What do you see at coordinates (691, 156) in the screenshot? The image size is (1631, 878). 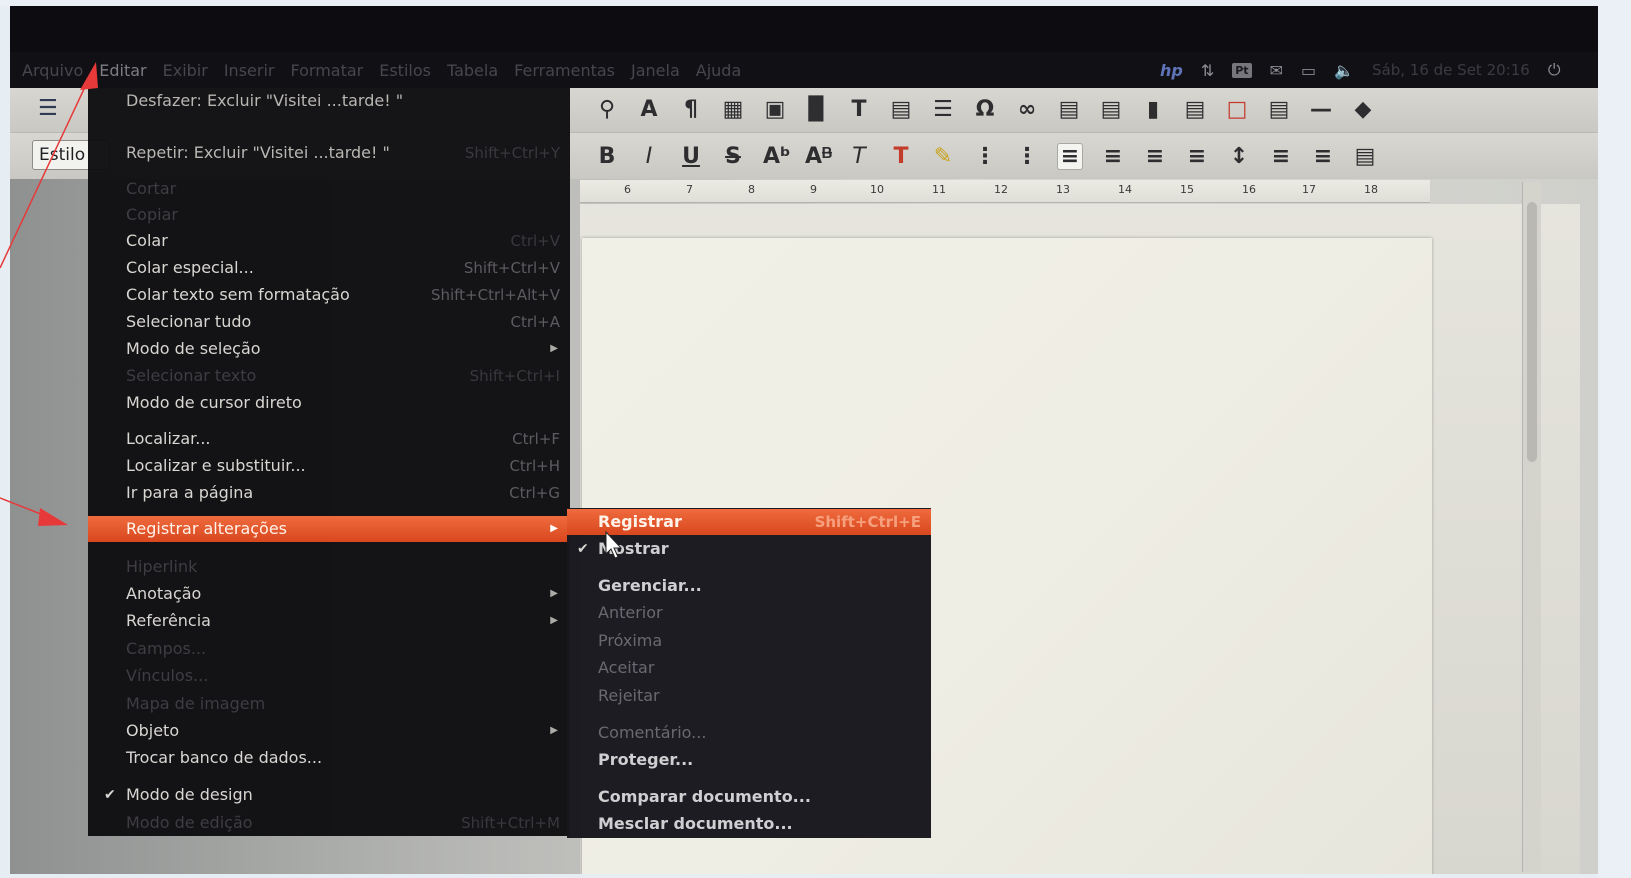 I see `underline-icon: U` at bounding box center [691, 156].